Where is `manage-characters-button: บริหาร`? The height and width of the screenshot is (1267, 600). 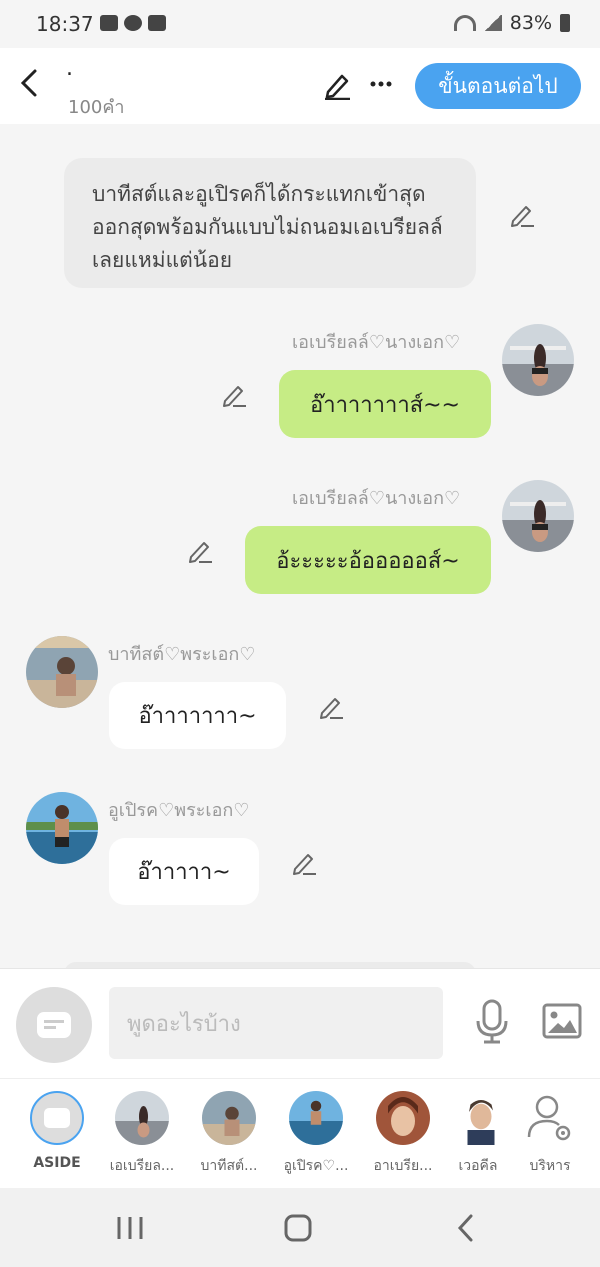 manage-characters-button: บริหาร is located at coordinates (550, 1134).